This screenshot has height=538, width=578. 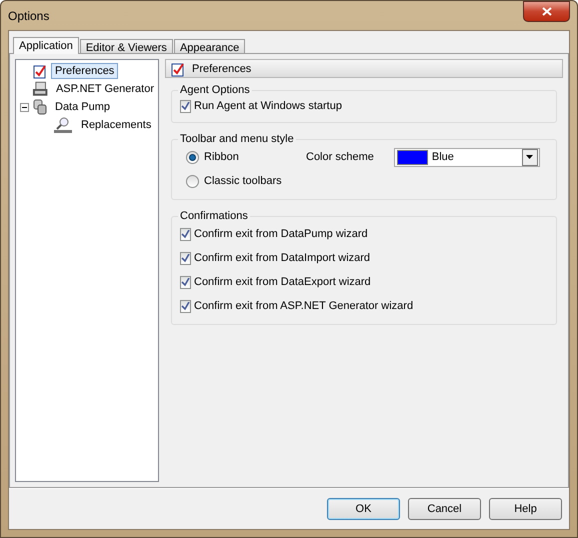 I want to click on checkbox-label: Run Agent at Windows startup, so click(x=268, y=106).